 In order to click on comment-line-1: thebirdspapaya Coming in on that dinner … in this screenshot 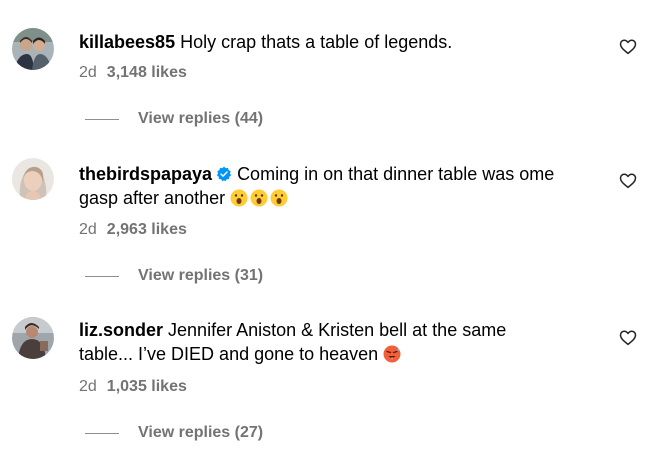, I will do `click(339, 174)`.